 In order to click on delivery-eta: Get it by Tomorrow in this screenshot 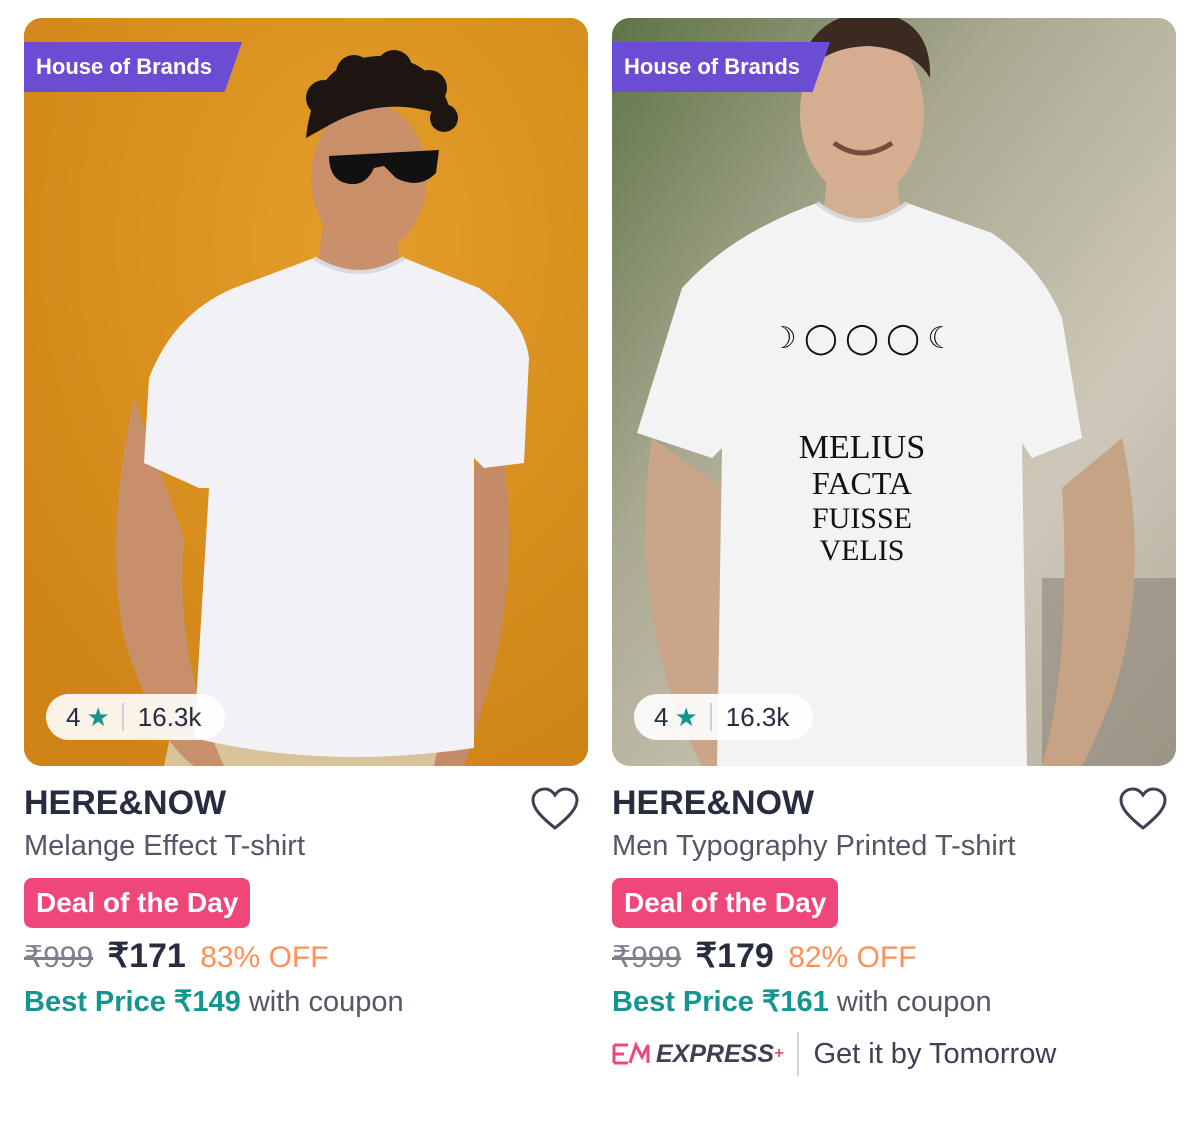, I will do `click(935, 1053)`.